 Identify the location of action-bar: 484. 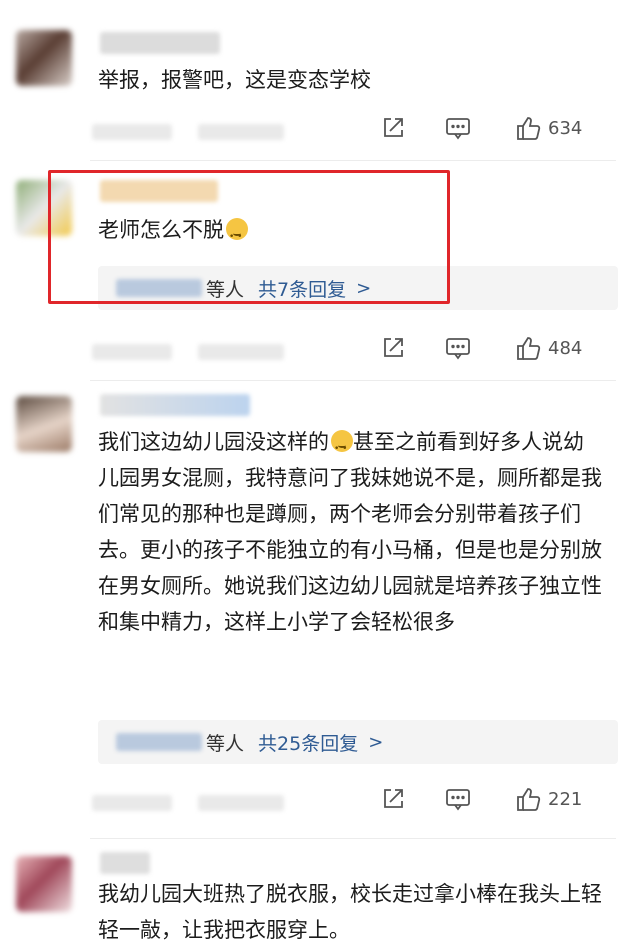
(500, 348).